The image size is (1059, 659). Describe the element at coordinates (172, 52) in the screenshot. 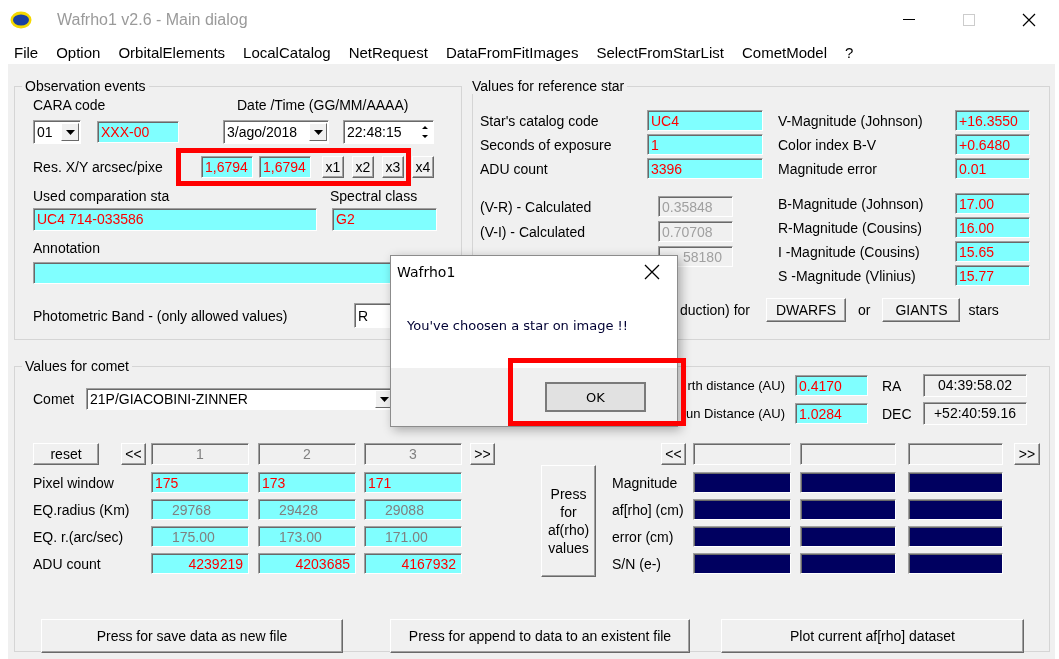

I see `menu-item: OrbitalElements` at that location.